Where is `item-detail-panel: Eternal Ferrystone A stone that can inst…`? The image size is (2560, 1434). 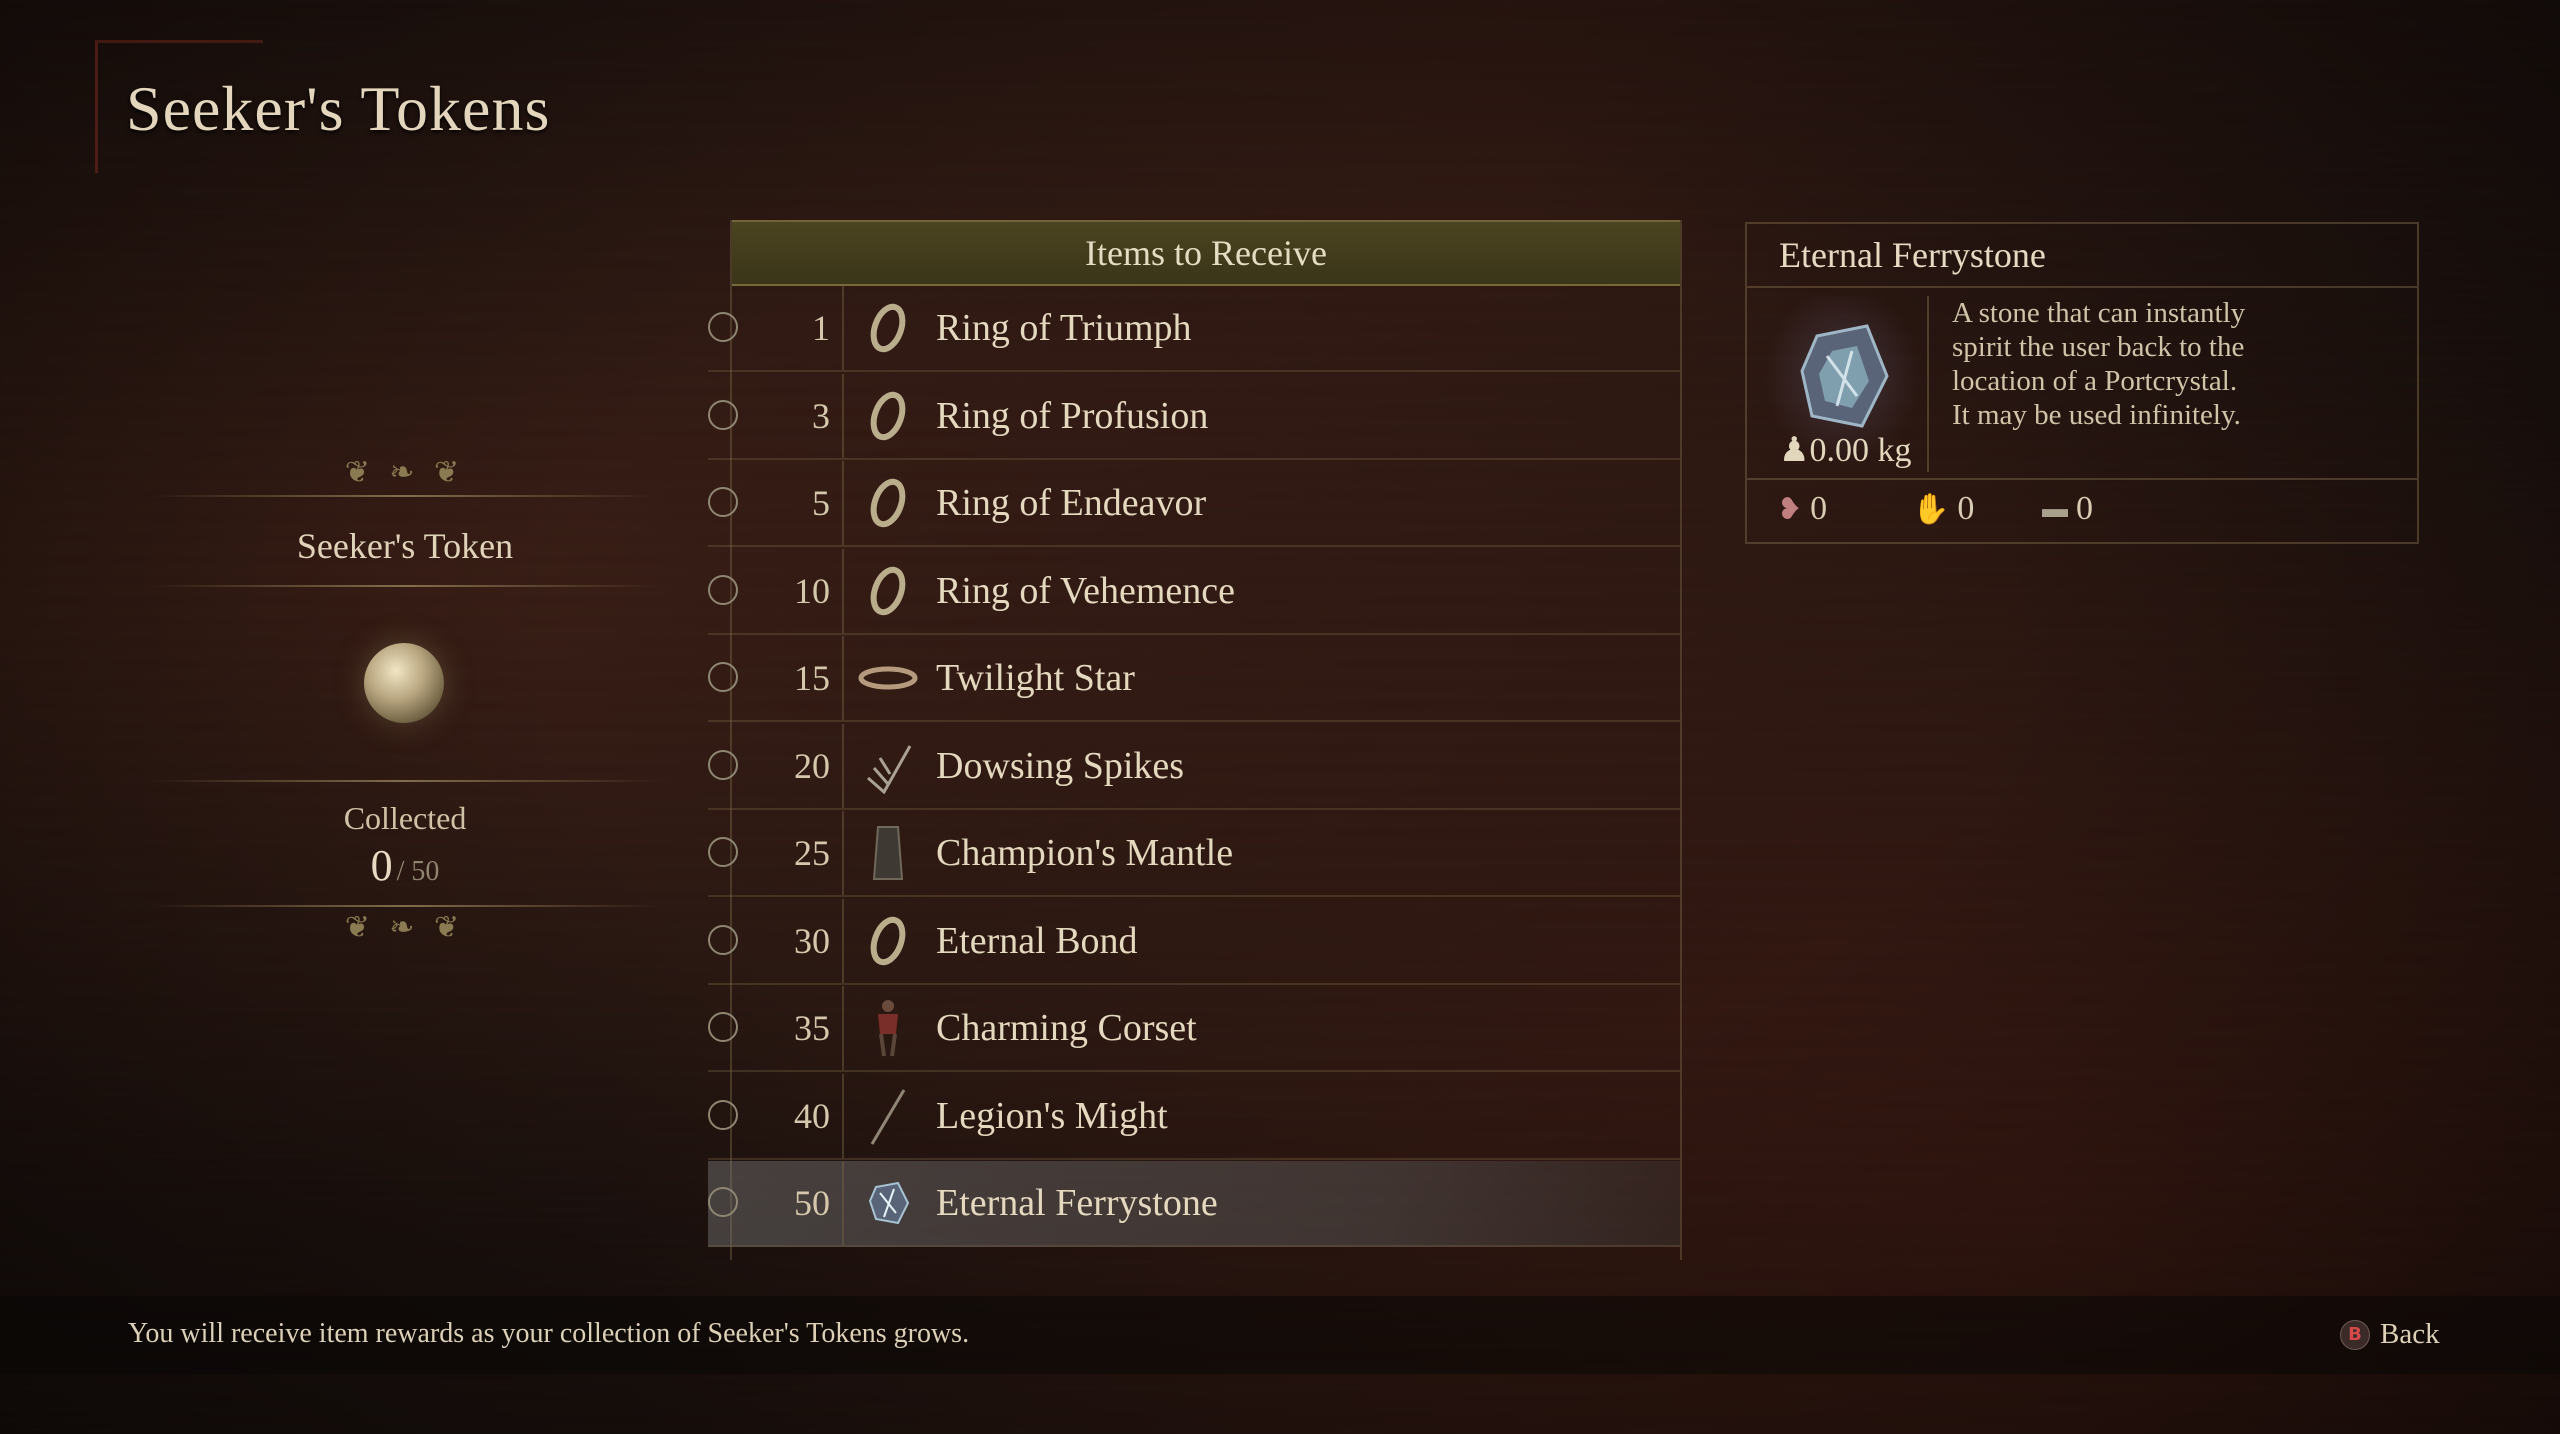
item-detail-panel: Eternal Ferrystone A stone that can inst… is located at coordinates (2082, 383).